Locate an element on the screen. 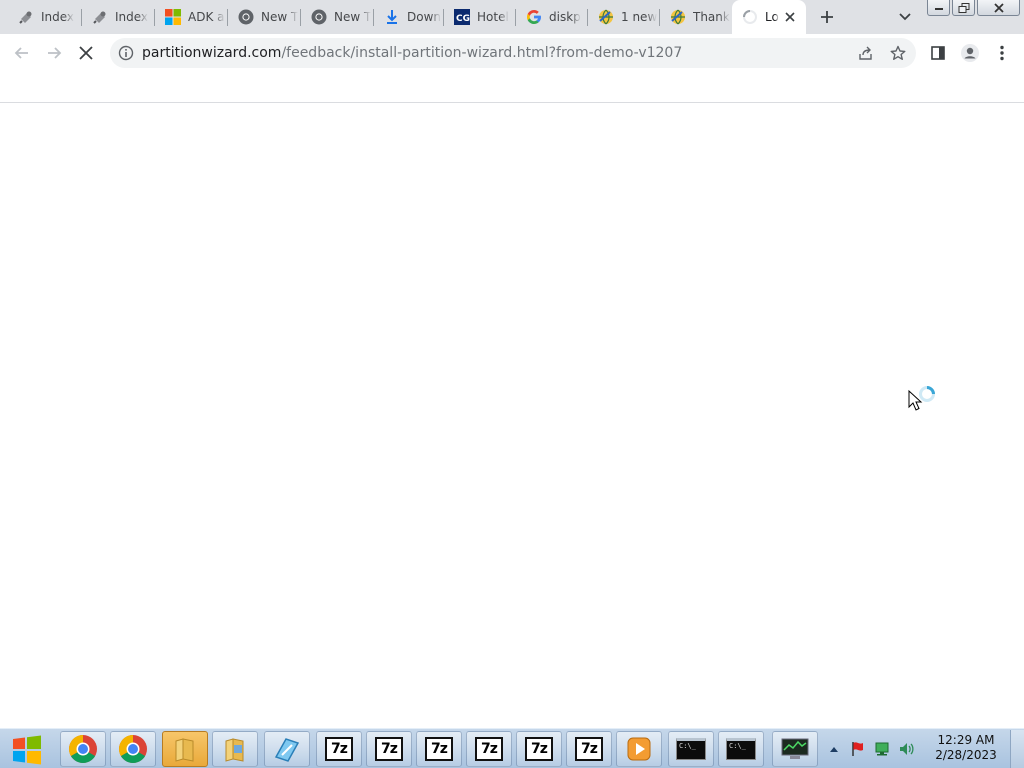 The width and height of the screenshot is (1024, 768). show-desktop-button is located at coordinates (1017, 749).